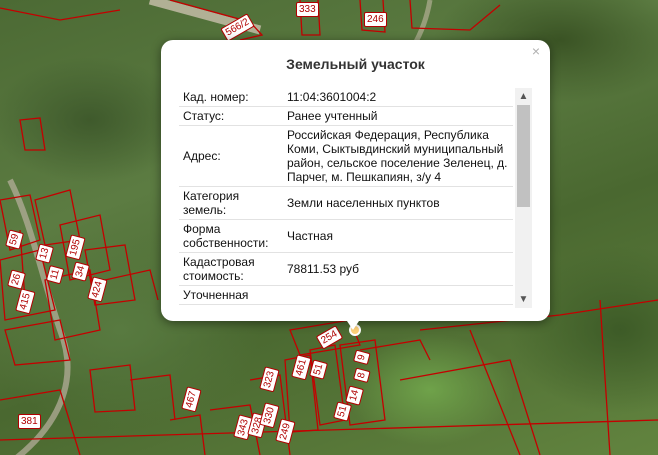 The image size is (658, 455). Describe the element at coordinates (398, 269) in the screenshot. I see `info-row-value: 78811.53 руб` at that location.